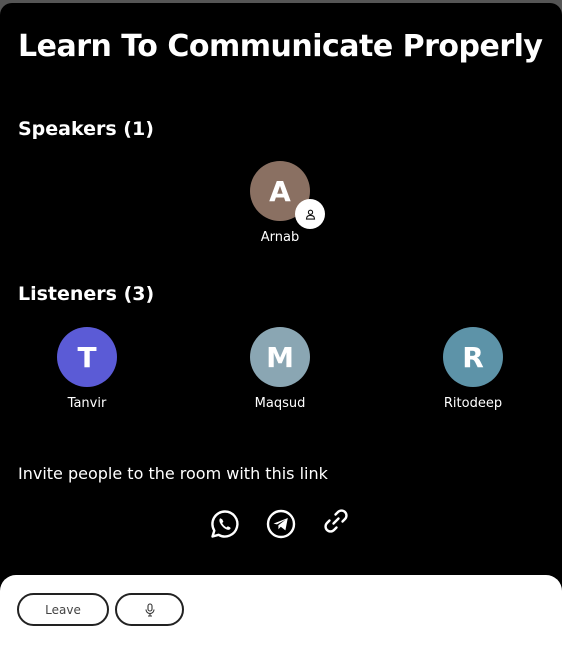  I want to click on person-icon, so click(310, 214).